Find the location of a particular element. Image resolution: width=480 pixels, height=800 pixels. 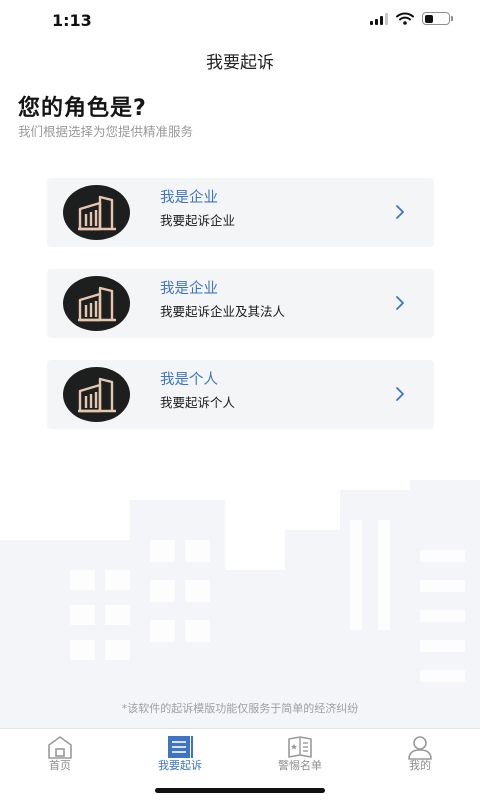

battery-icon is located at coordinates (437, 18).